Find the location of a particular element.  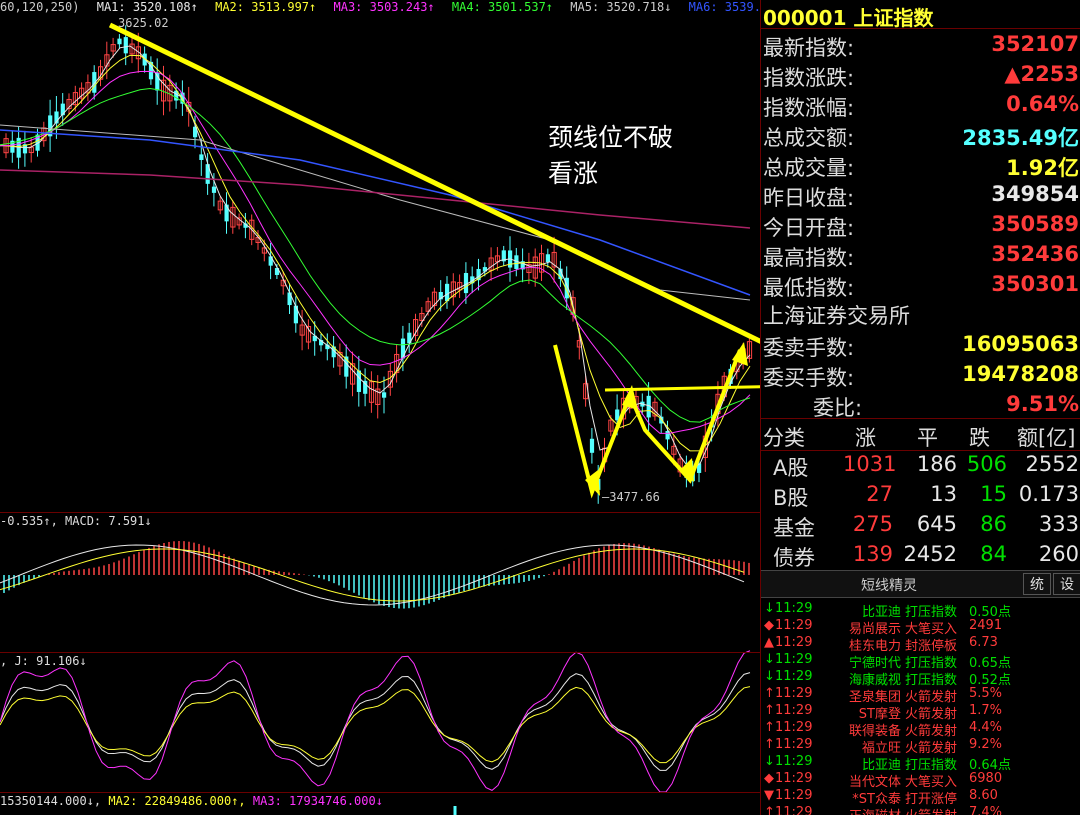

quote-row: 指数涨幅: 0.64% is located at coordinates (920, 105).